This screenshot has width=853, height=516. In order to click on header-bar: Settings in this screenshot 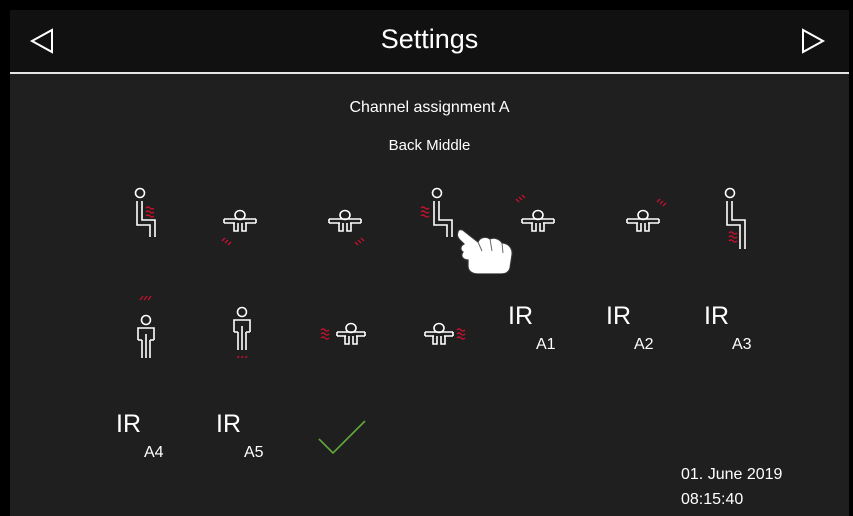, I will do `click(429, 42)`.